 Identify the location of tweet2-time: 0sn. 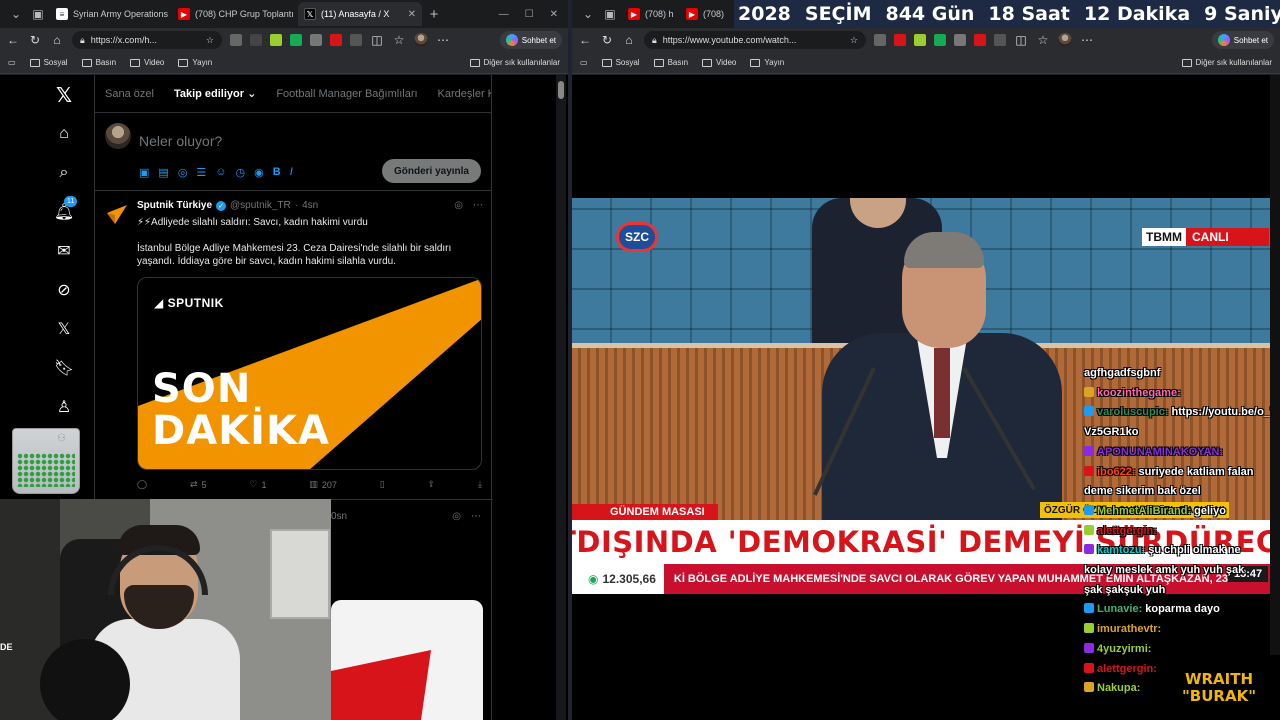
(339, 516).